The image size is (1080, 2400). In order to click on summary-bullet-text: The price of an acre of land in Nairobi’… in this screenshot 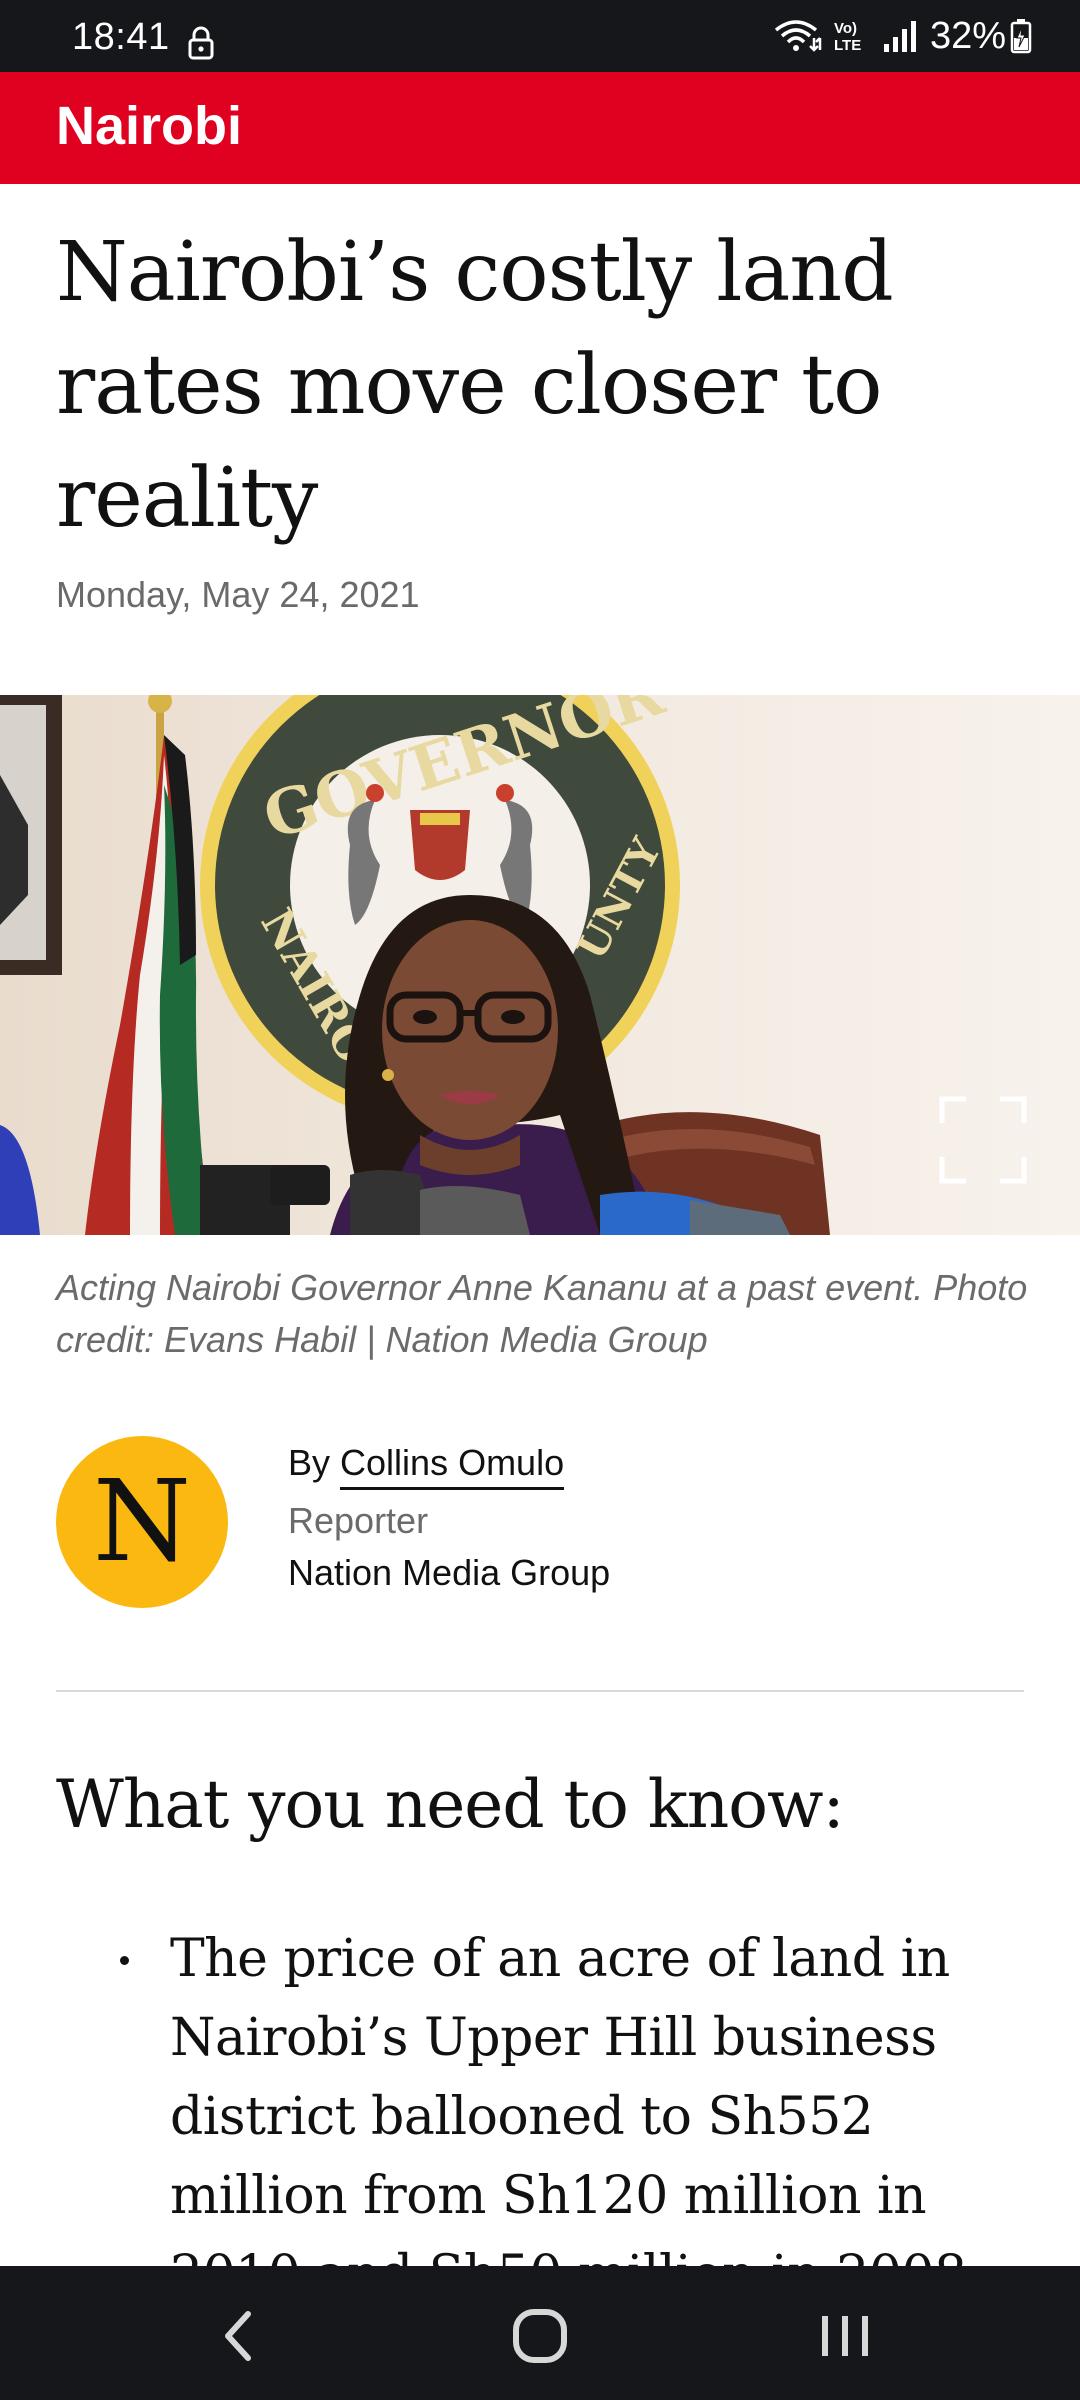, I will do `click(576, 2097)`.